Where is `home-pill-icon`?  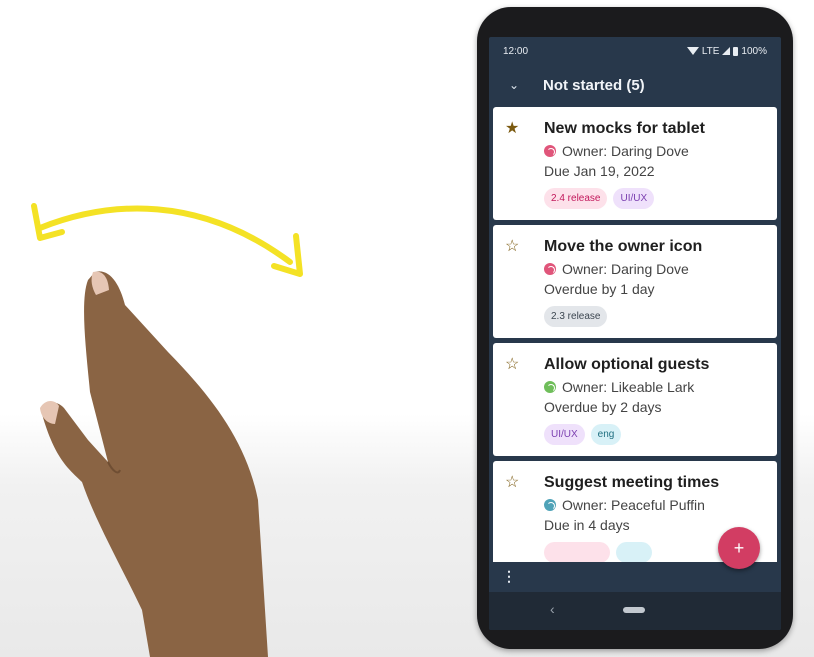
home-pill-icon is located at coordinates (634, 610).